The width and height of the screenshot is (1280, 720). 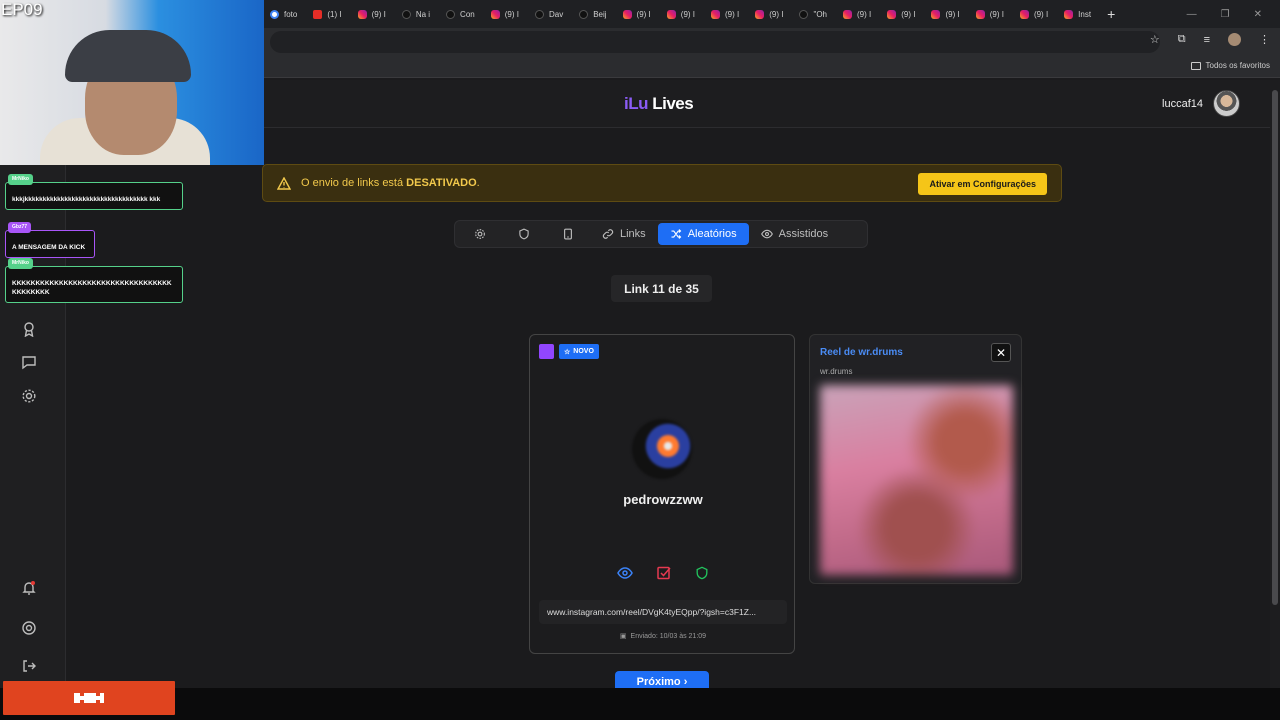 I want to click on page-scrollbar, so click(x=1275, y=384).